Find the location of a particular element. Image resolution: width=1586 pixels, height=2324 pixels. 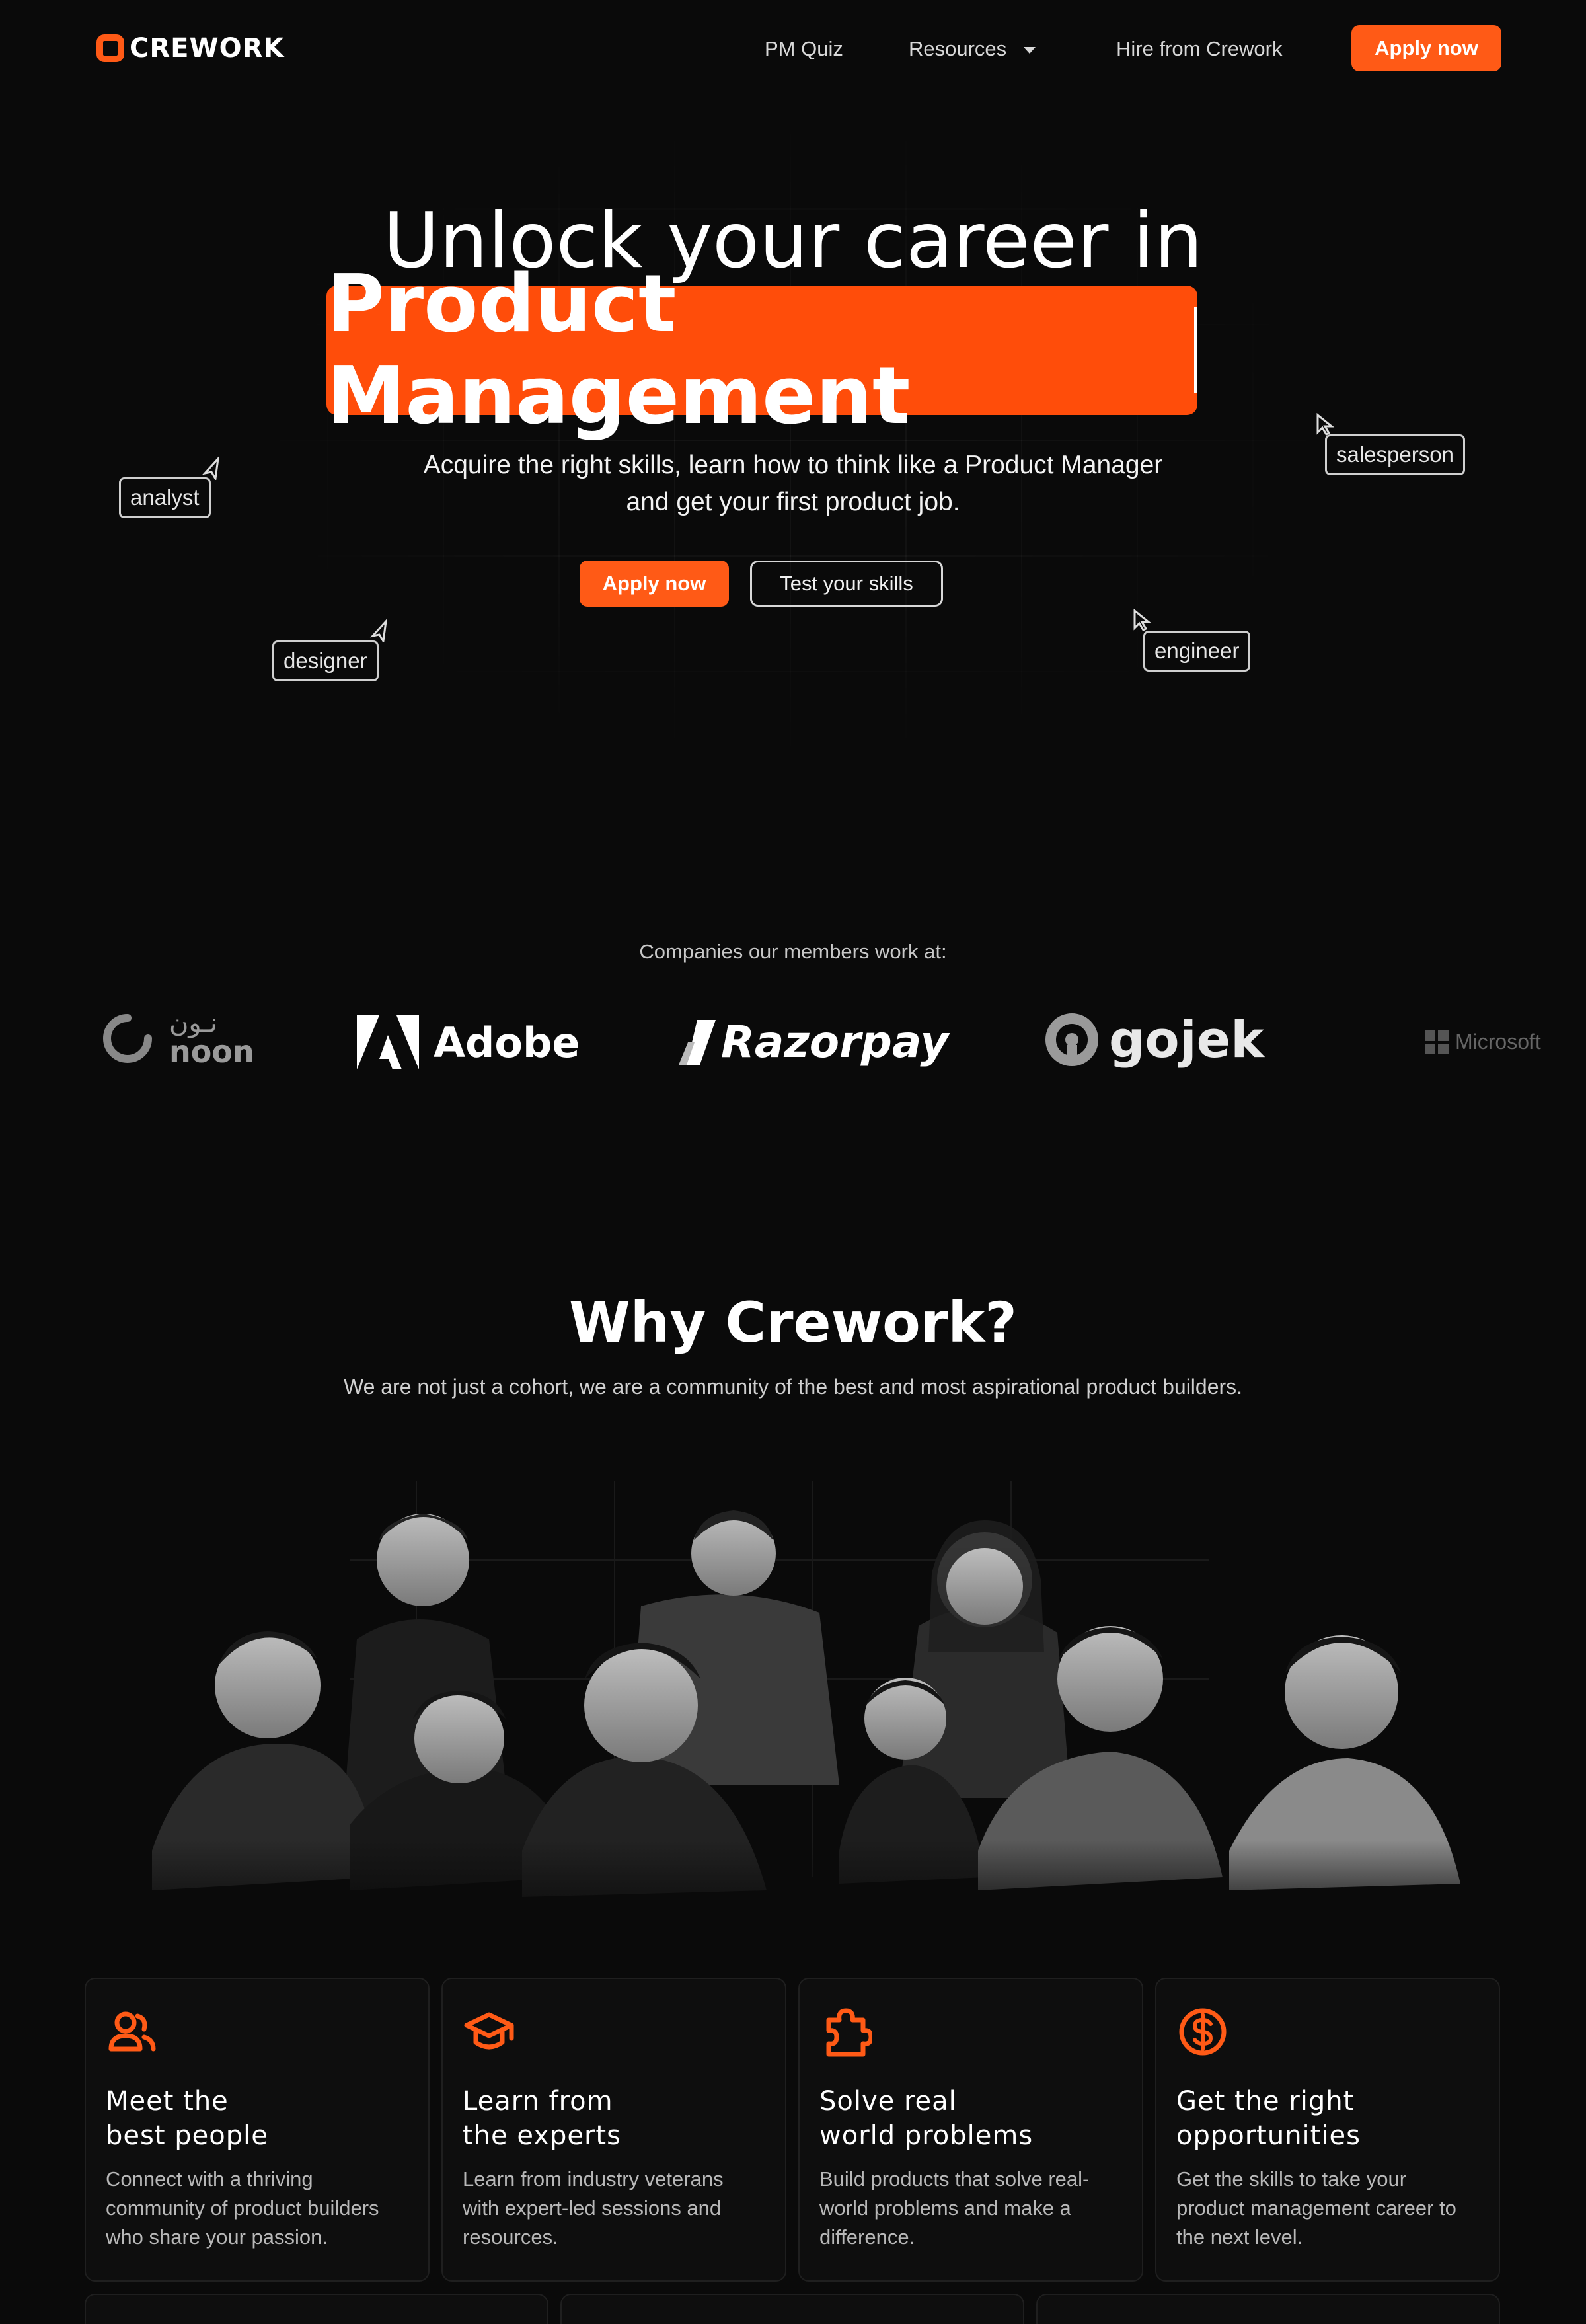

gojek-wordmark: gojek is located at coordinates (1187, 1039).